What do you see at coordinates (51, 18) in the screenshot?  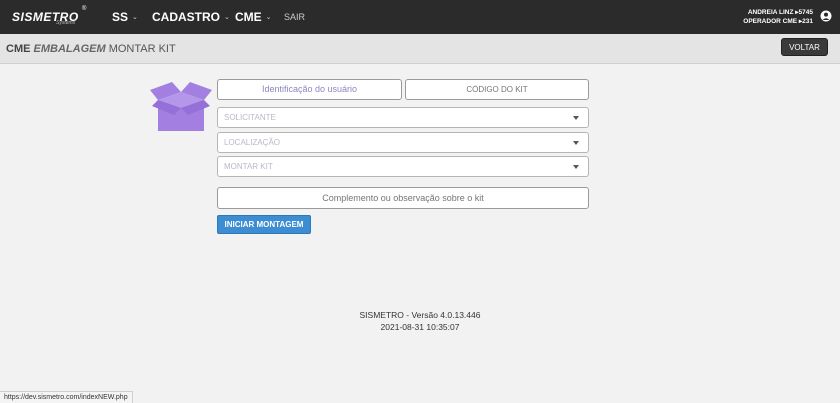 I see `sismetro-logo: SISMETRO ® Systems` at bounding box center [51, 18].